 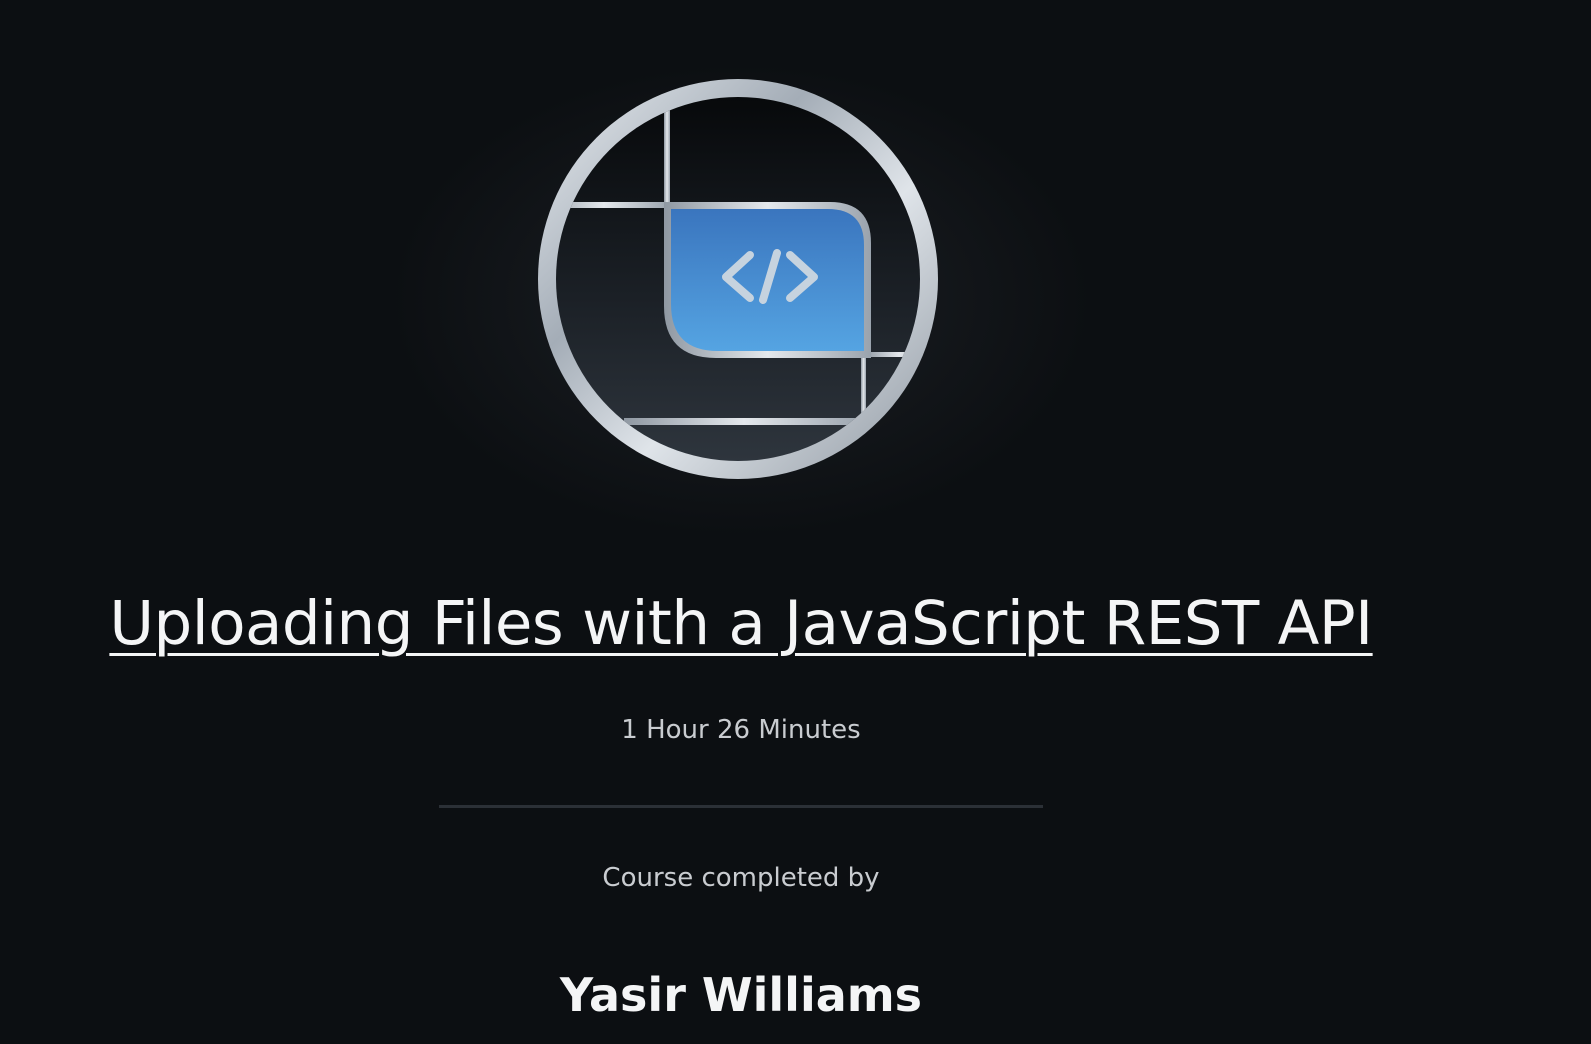 I want to click on course-duration: 1 Hour 26 Minutes, so click(x=741, y=730).